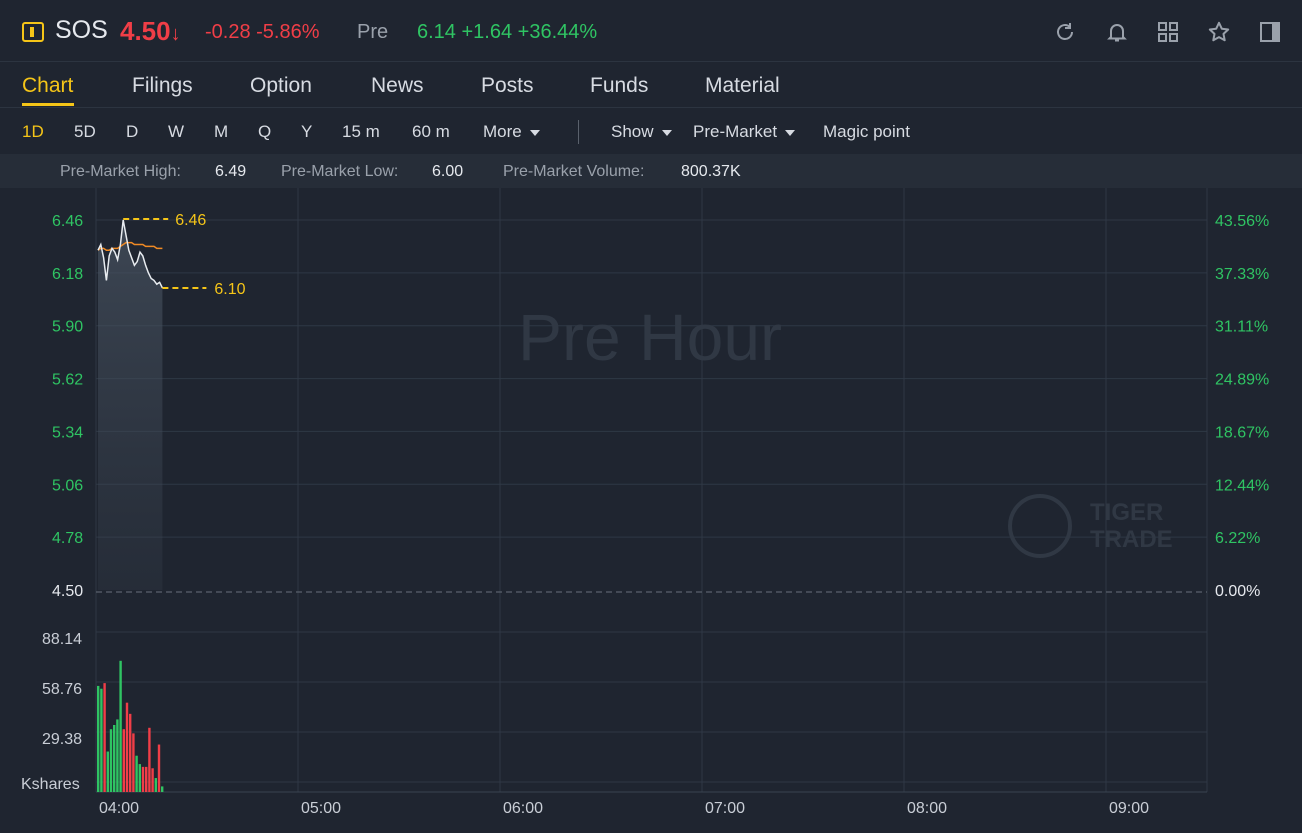 The width and height of the screenshot is (1302, 833). What do you see at coordinates (176, 132) in the screenshot?
I see `period-week: W` at bounding box center [176, 132].